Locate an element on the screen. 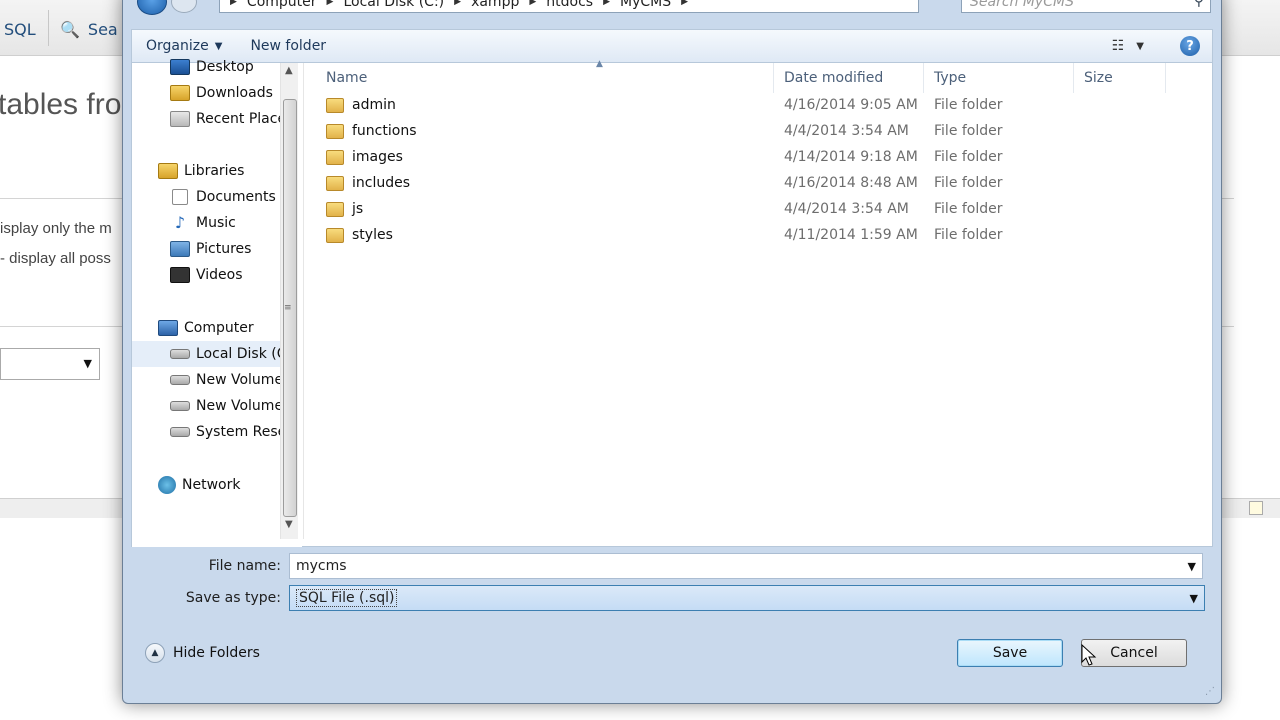 This screenshot has width=1280, height=720. dropdown-arrow-icon: ▼ is located at coordinates (87, 363).